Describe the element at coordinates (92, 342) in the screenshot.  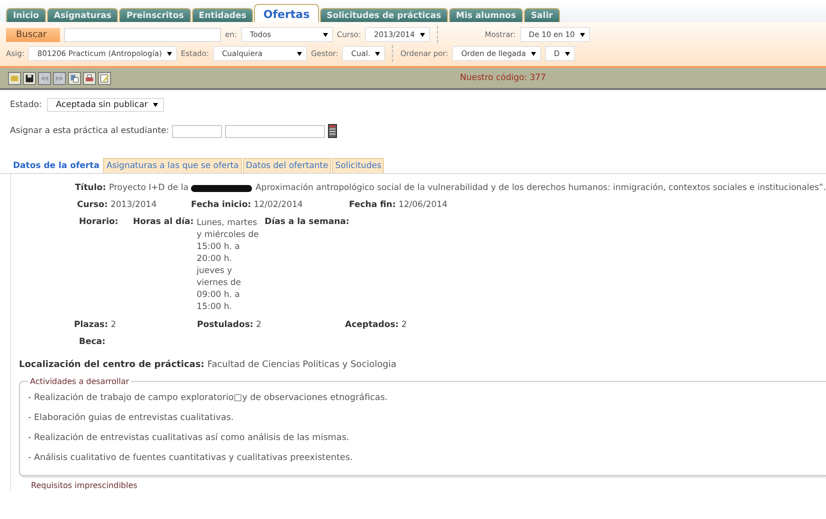
I see `field-label: Beca:` at that location.